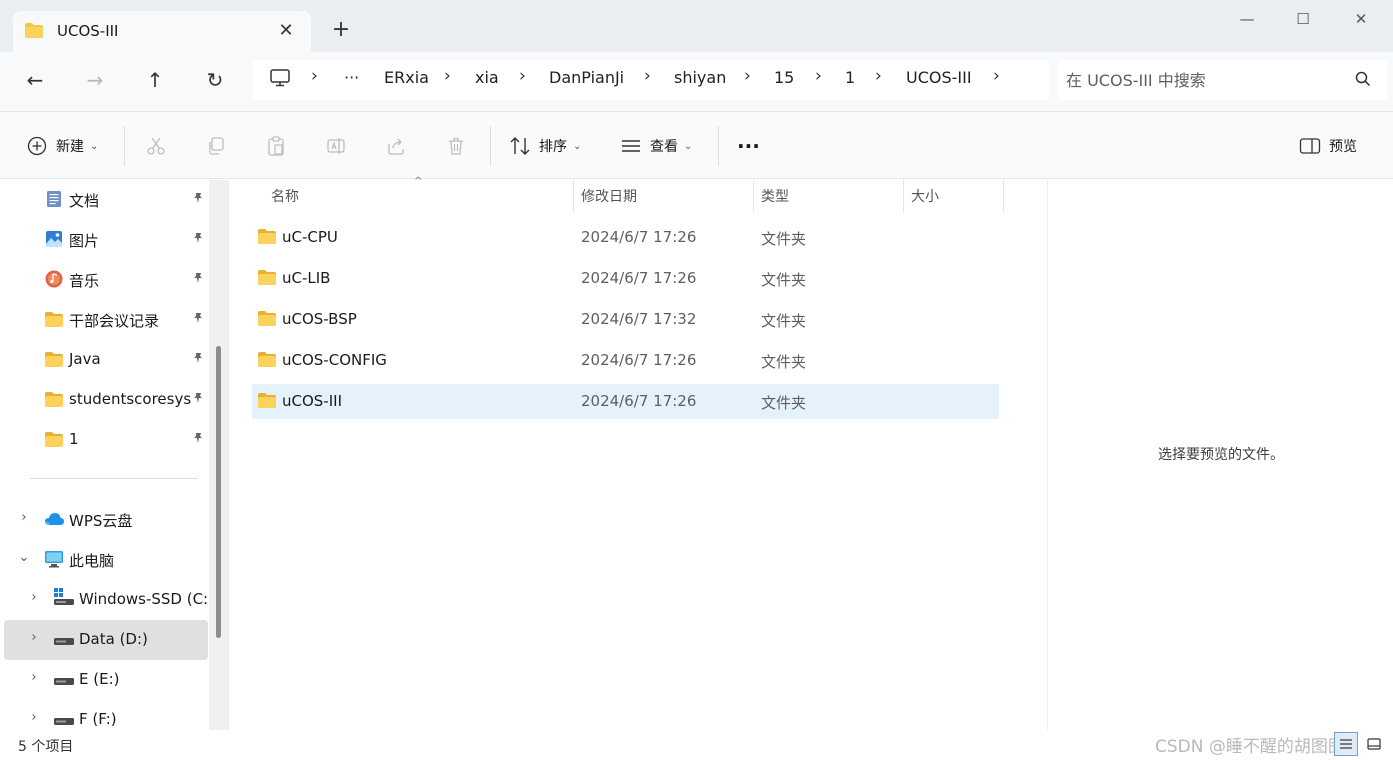 This screenshot has width=1393, height=760. Describe the element at coordinates (421, 196) in the screenshot. I see `column-header-name: 名称` at that location.